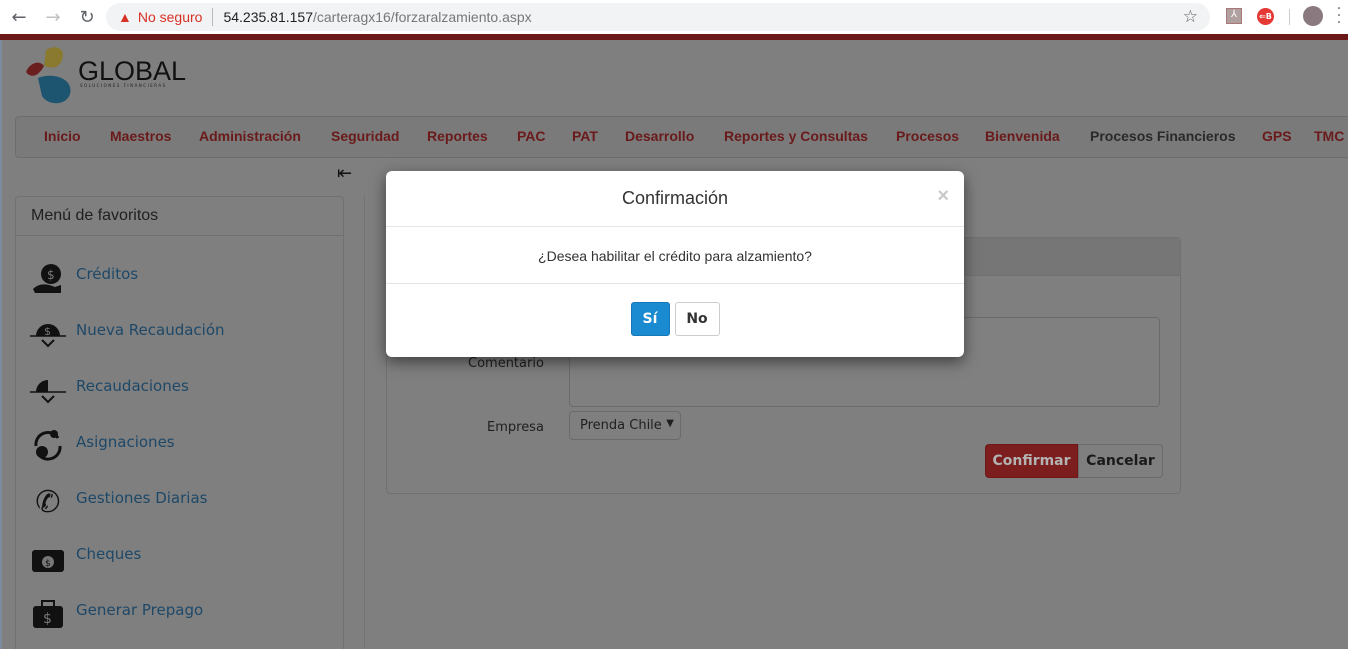 Image resolution: width=1348 pixels, height=649 pixels. What do you see at coordinates (1234, 16) in the screenshot?
I see `pdf-extension-icon: ⅄` at bounding box center [1234, 16].